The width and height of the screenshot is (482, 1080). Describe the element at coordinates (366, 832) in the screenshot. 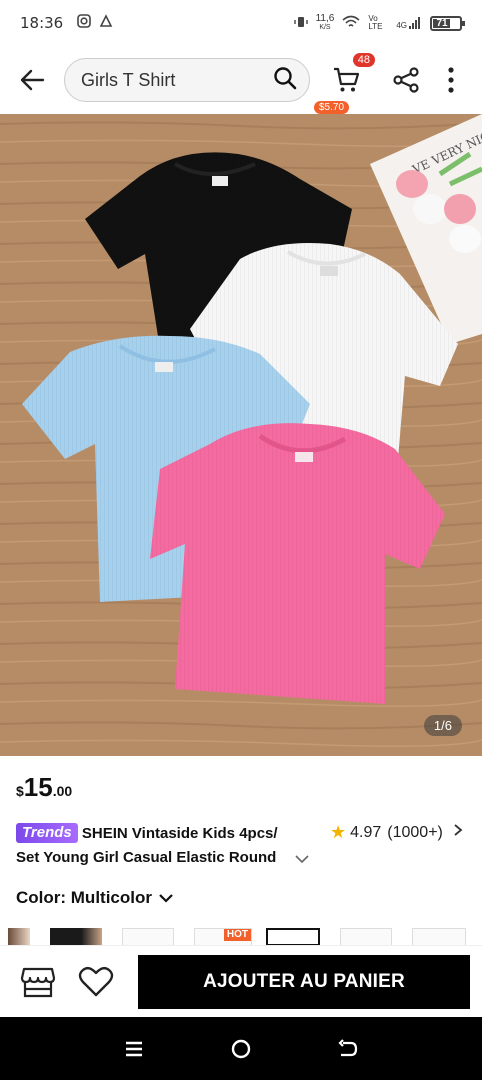

I see `rating-value: 4.97` at that location.